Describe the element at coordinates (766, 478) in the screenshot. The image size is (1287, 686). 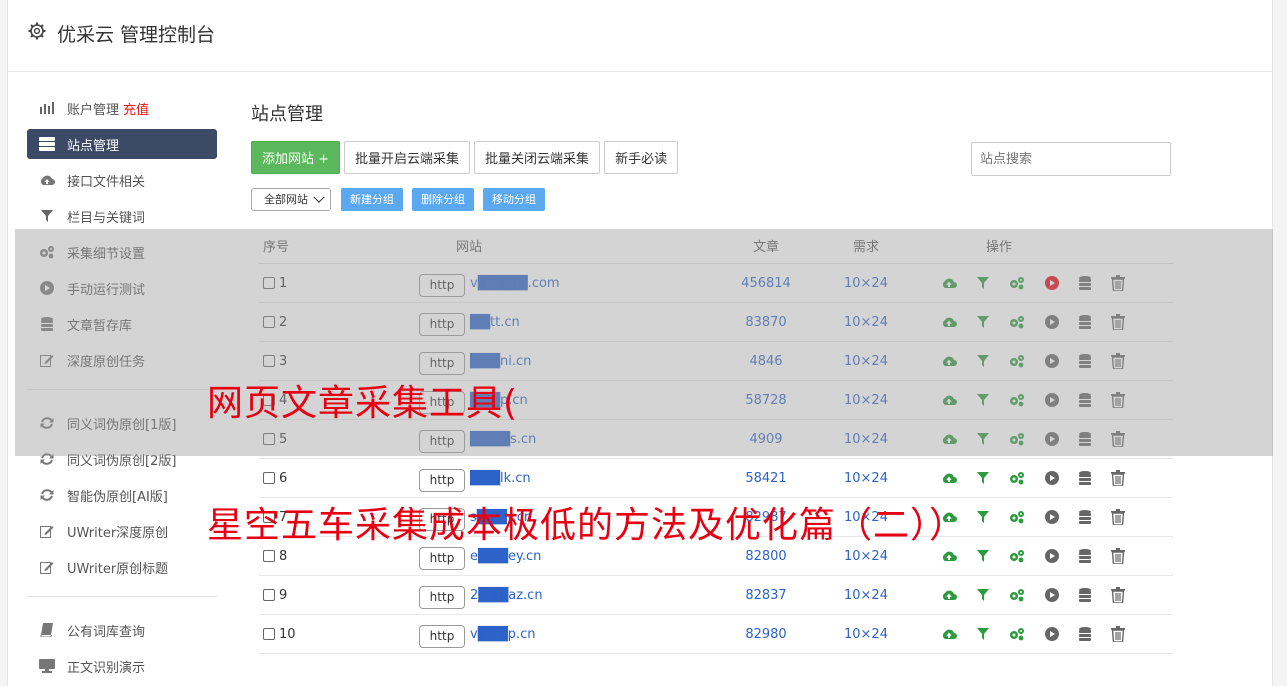
I see `article-count: 58421` at that location.